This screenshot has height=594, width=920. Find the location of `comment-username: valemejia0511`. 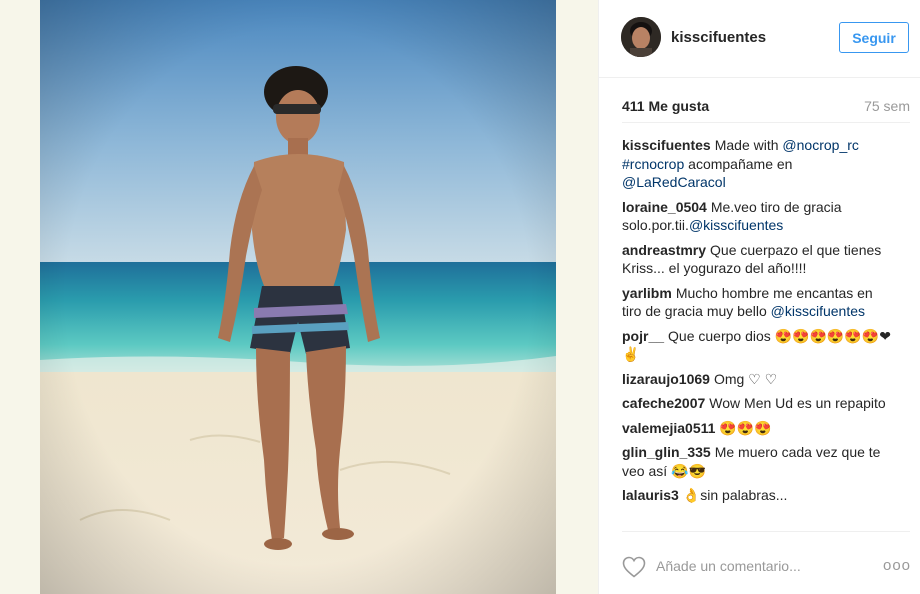

comment-username: valemejia0511 is located at coordinates (668, 428).